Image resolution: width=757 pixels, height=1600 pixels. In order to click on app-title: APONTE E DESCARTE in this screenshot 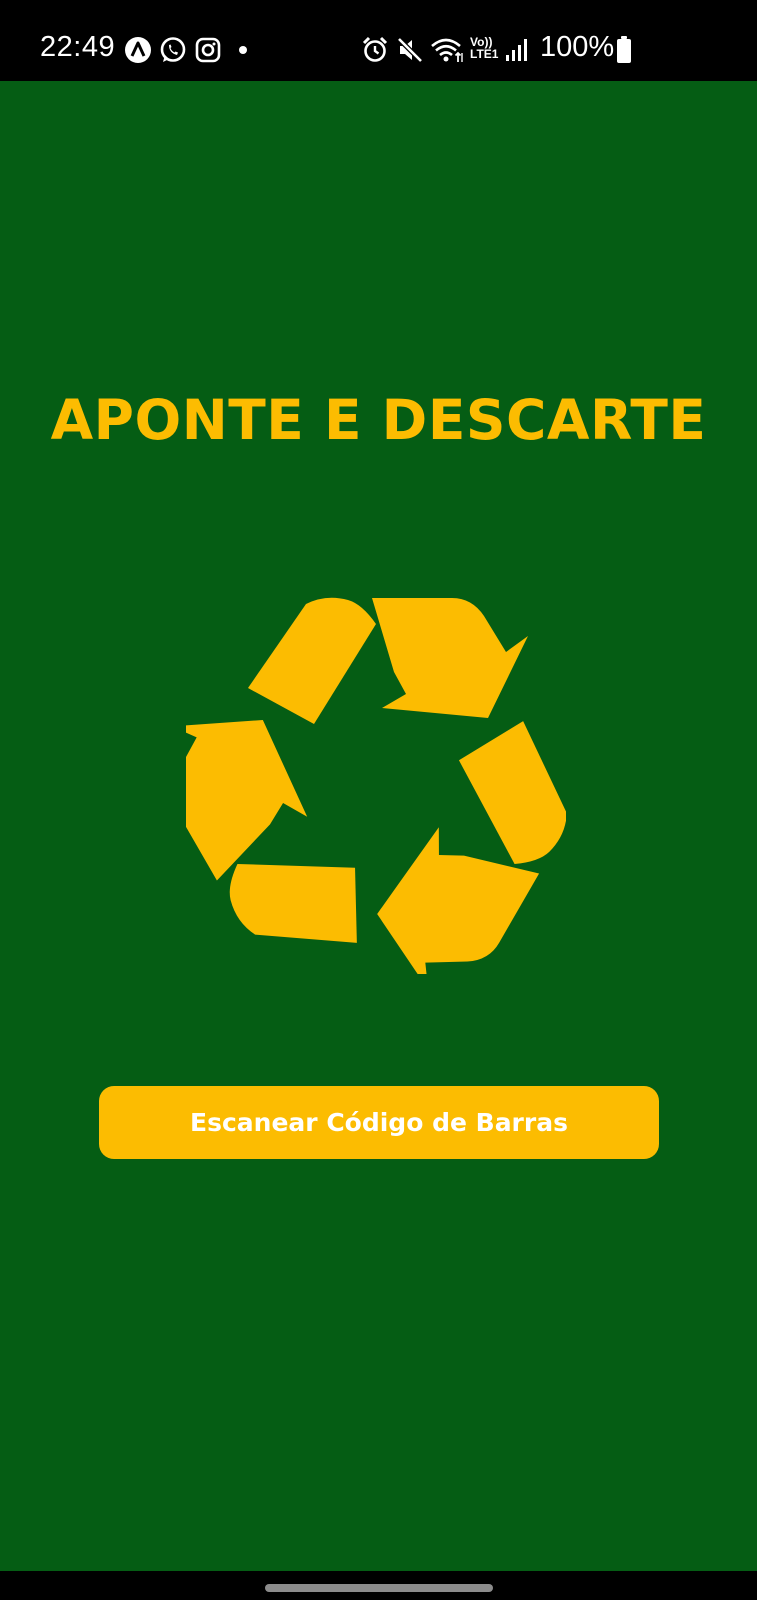, I will do `click(378, 420)`.